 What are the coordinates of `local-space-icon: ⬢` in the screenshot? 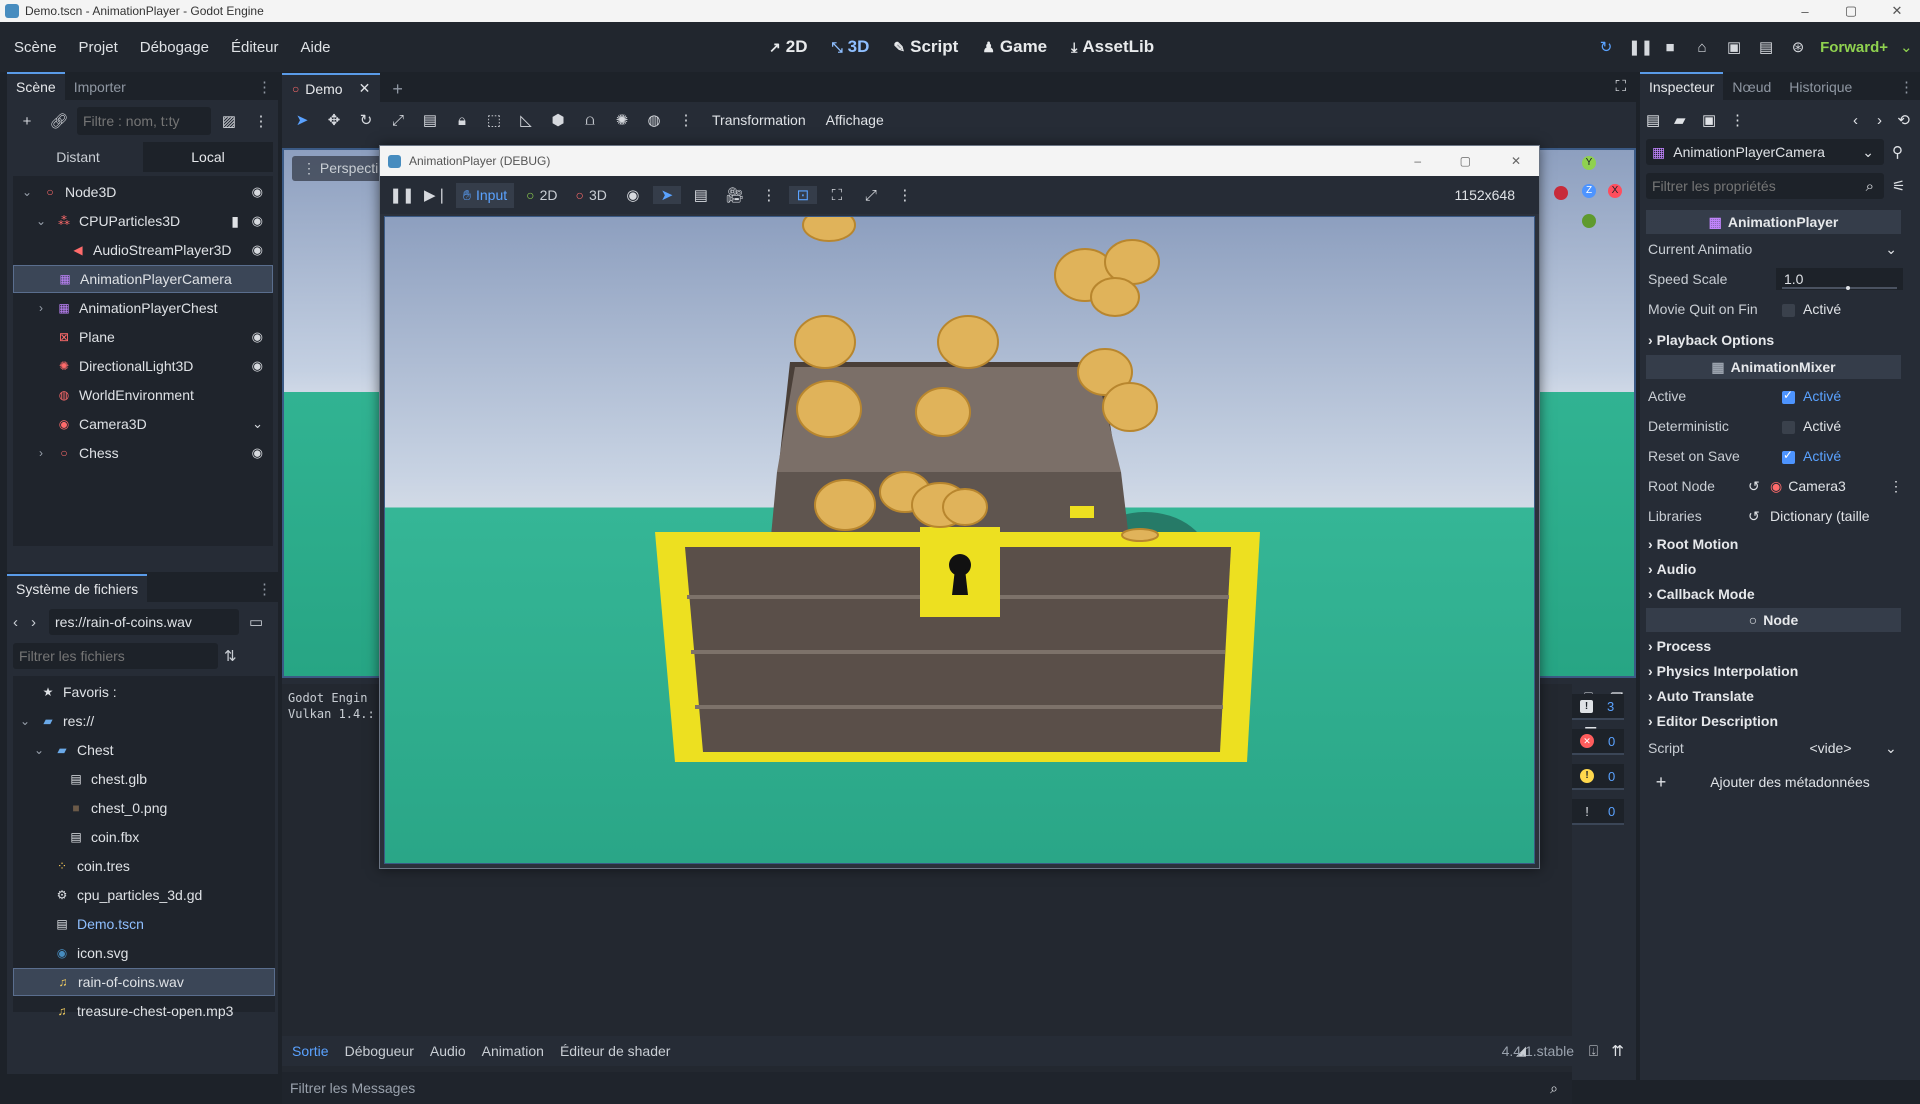 It's located at (558, 120).